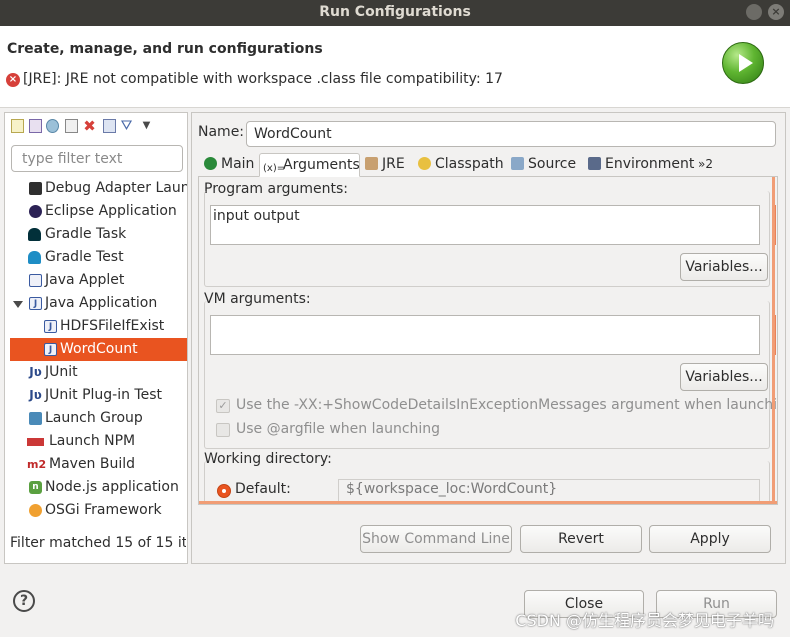  I want to click on show-command-line-button: Show Command Line, so click(436, 539).